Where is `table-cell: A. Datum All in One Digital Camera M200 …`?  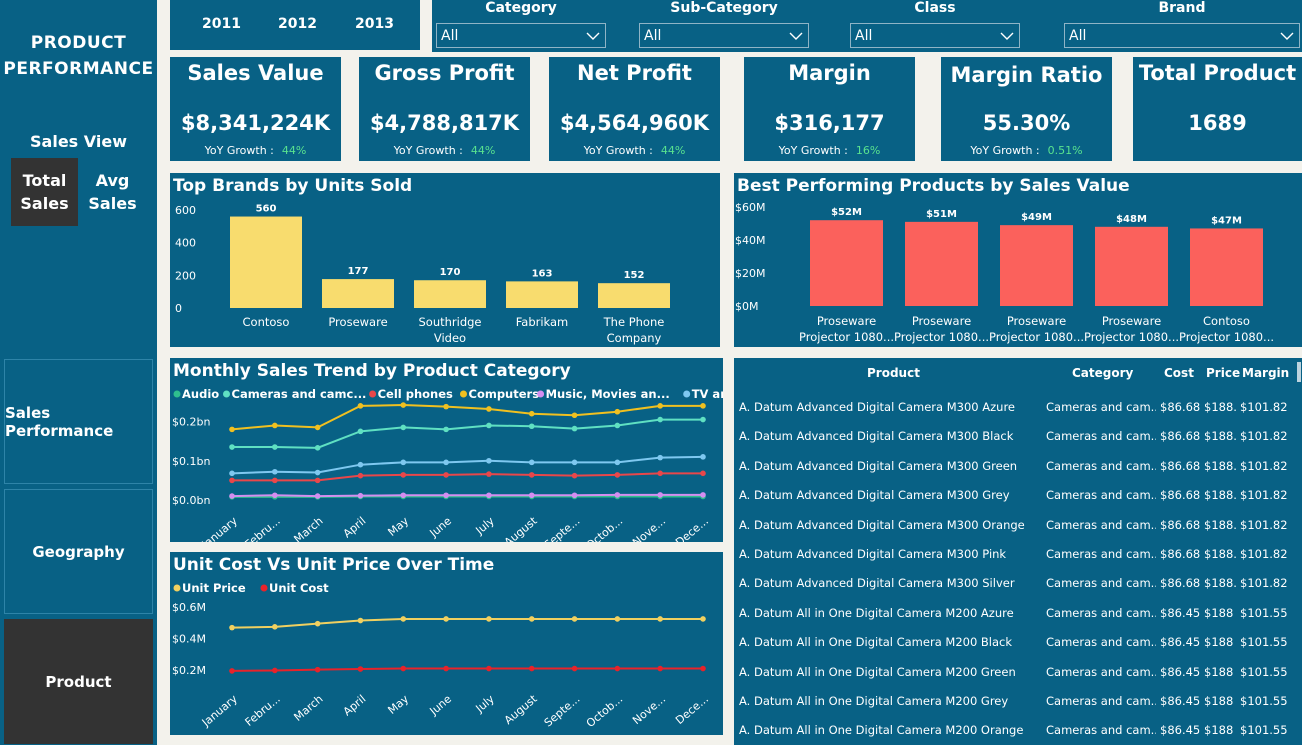 table-cell: A. Datum All in One Digital Camera M200 … is located at coordinates (876, 612).